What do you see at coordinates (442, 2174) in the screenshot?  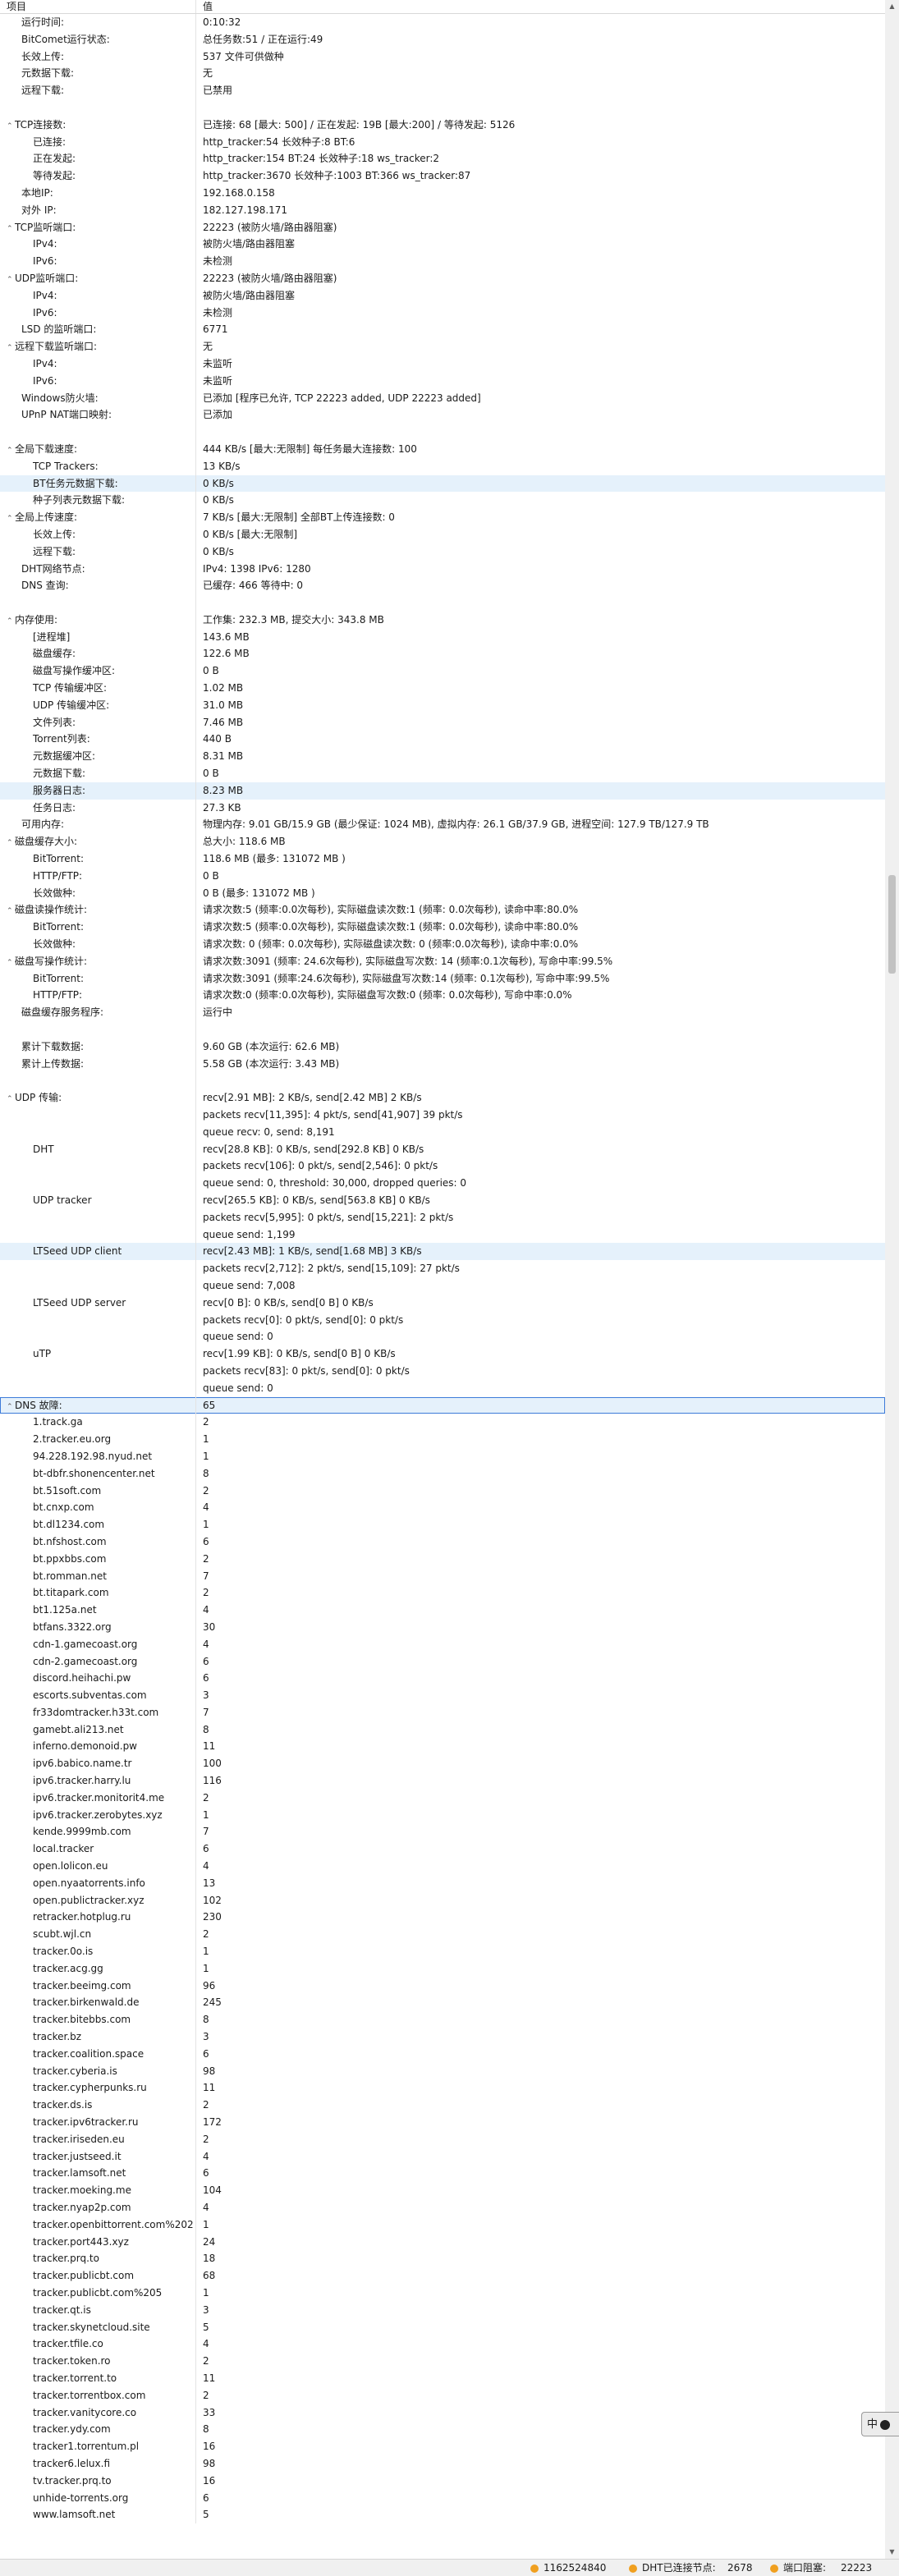 I see `table-row: tracker.lamsoft.net 6` at bounding box center [442, 2174].